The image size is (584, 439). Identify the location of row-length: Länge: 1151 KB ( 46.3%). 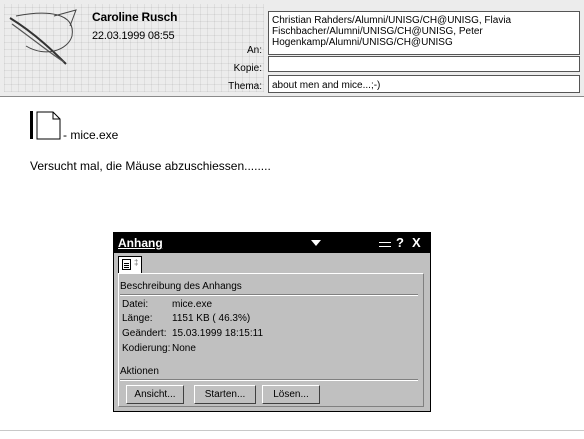
(186, 318).